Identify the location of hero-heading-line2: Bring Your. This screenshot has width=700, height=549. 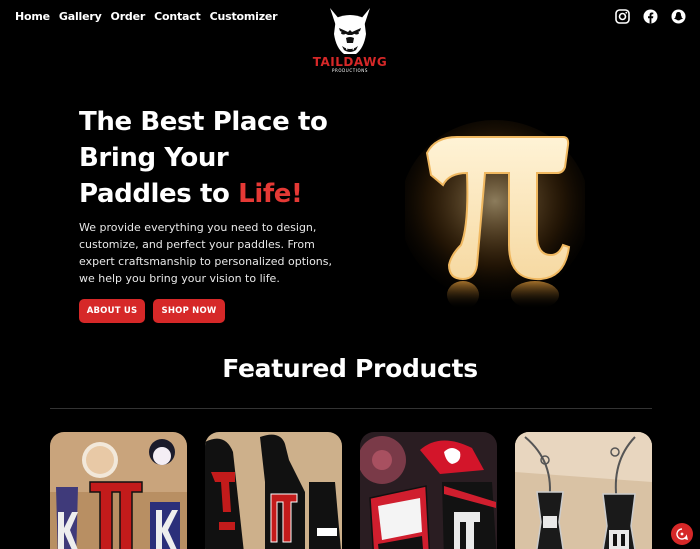
(154, 158).